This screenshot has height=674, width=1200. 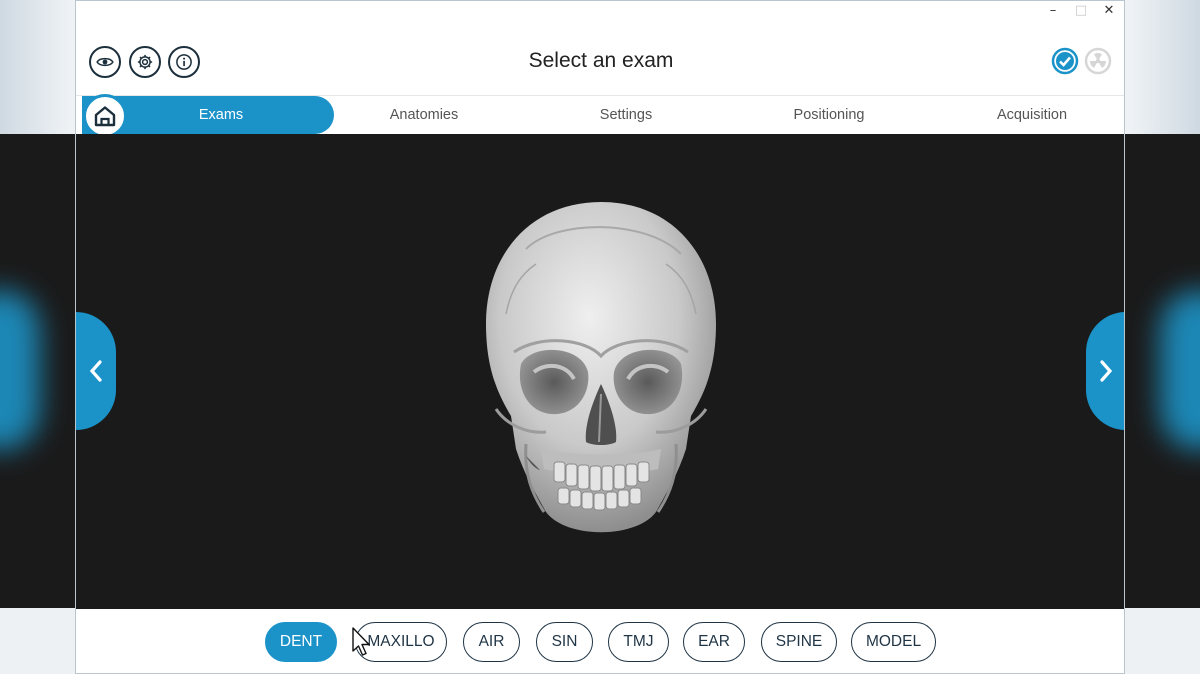 I want to click on skull-3d-model, so click(x=601, y=374).